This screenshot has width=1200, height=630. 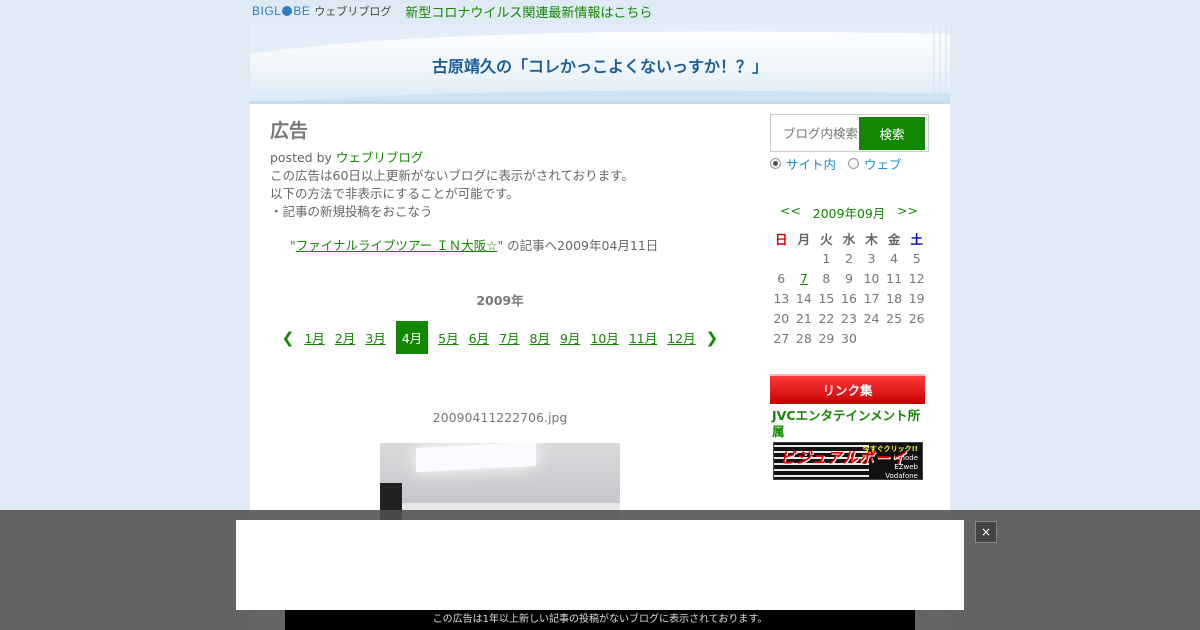 I want to click on month-link: 10月, so click(x=604, y=337).